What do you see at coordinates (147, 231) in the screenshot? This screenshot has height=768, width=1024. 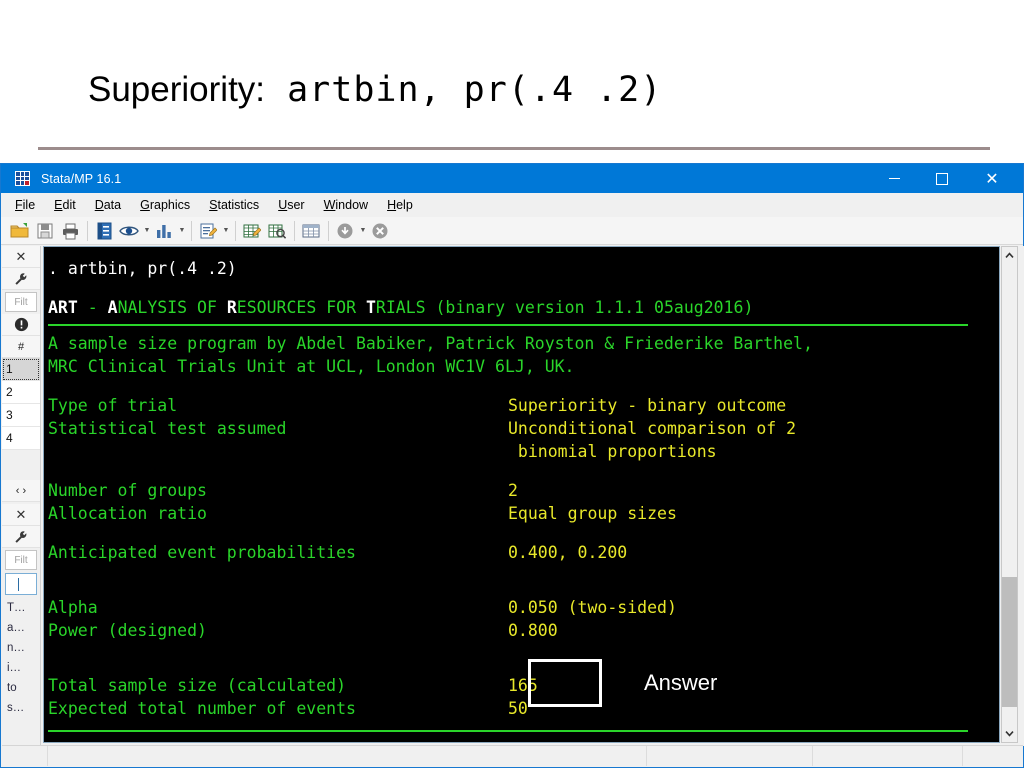 I see `viewer-dropdown-button: ▼` at bounding box center [147, 231].